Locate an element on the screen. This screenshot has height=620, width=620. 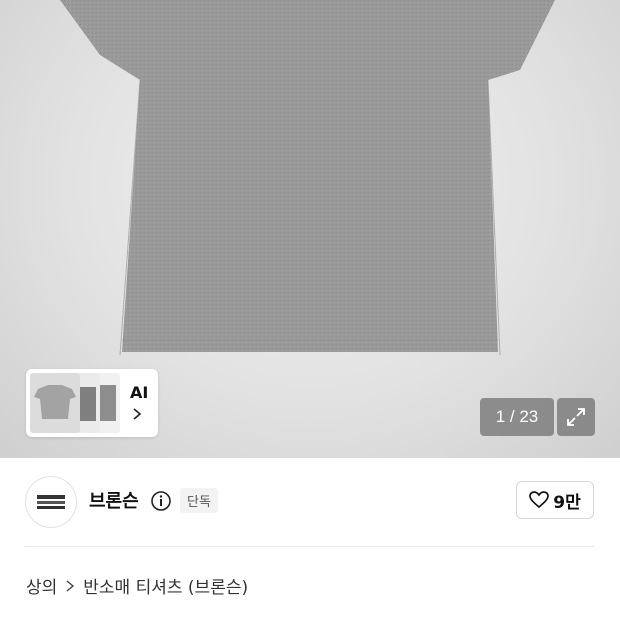
breadcrumb: 상의 반소매 티셔츠 (브론슨) is located at coordinates (137, 585).